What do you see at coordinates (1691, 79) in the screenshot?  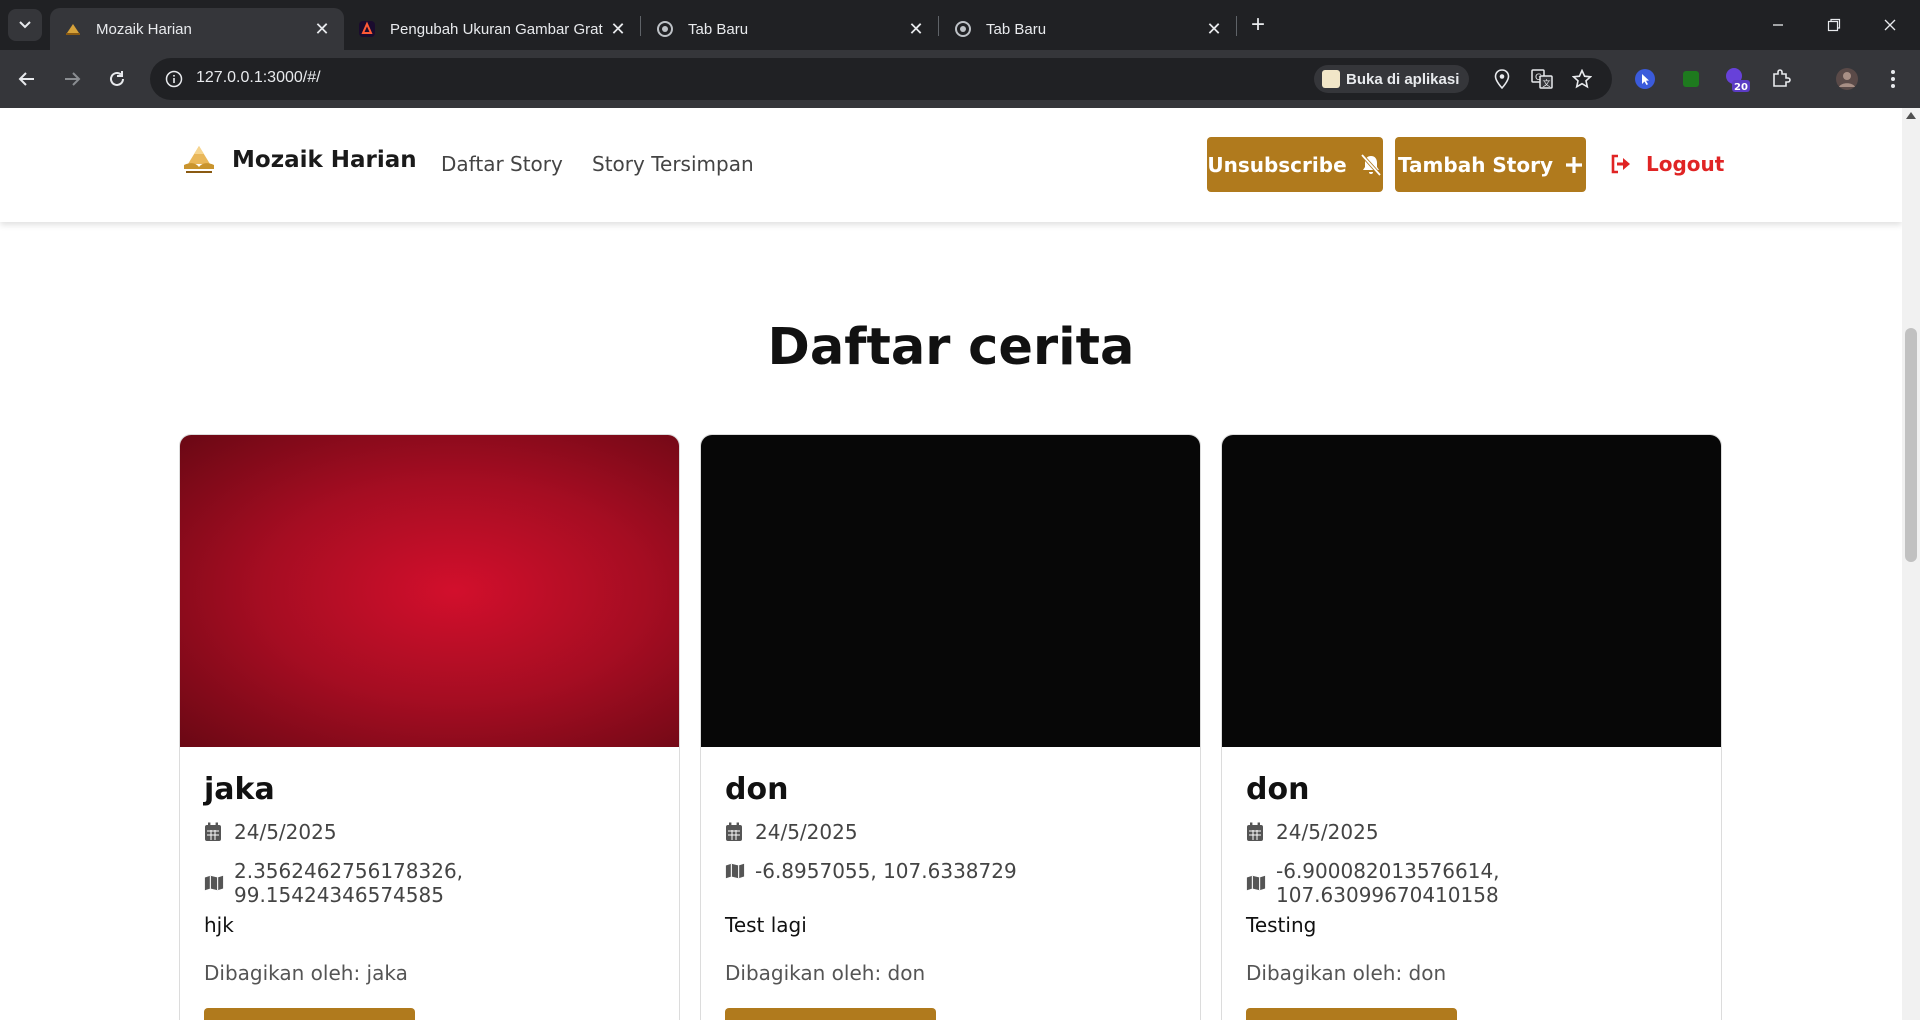 I see `extension-green-icon` at bounding box center [1691, 79].